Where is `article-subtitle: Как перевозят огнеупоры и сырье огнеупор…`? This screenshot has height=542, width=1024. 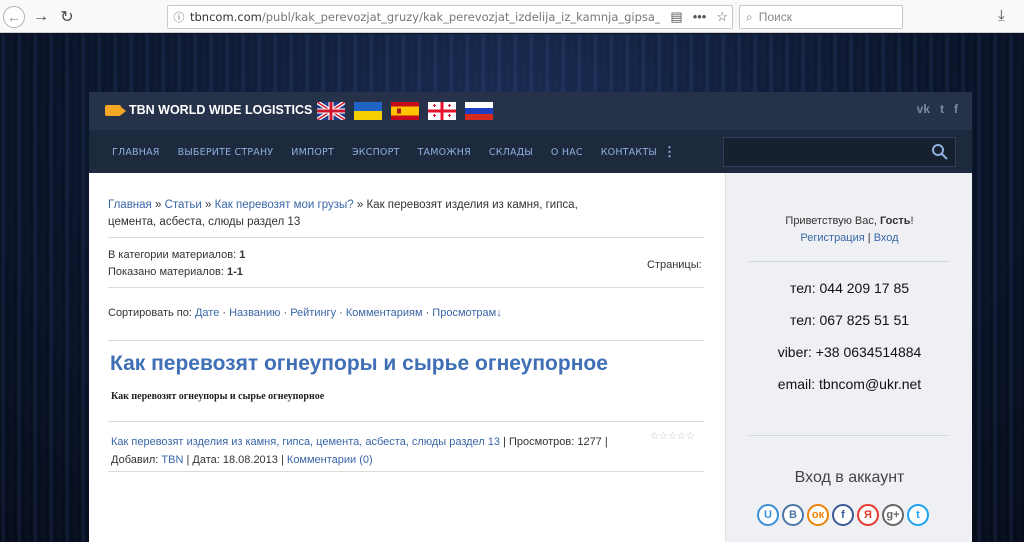 article-subtitle: Как перевозят огнеупоры и сырье огнеупор… is located at coordinates (218, 396).